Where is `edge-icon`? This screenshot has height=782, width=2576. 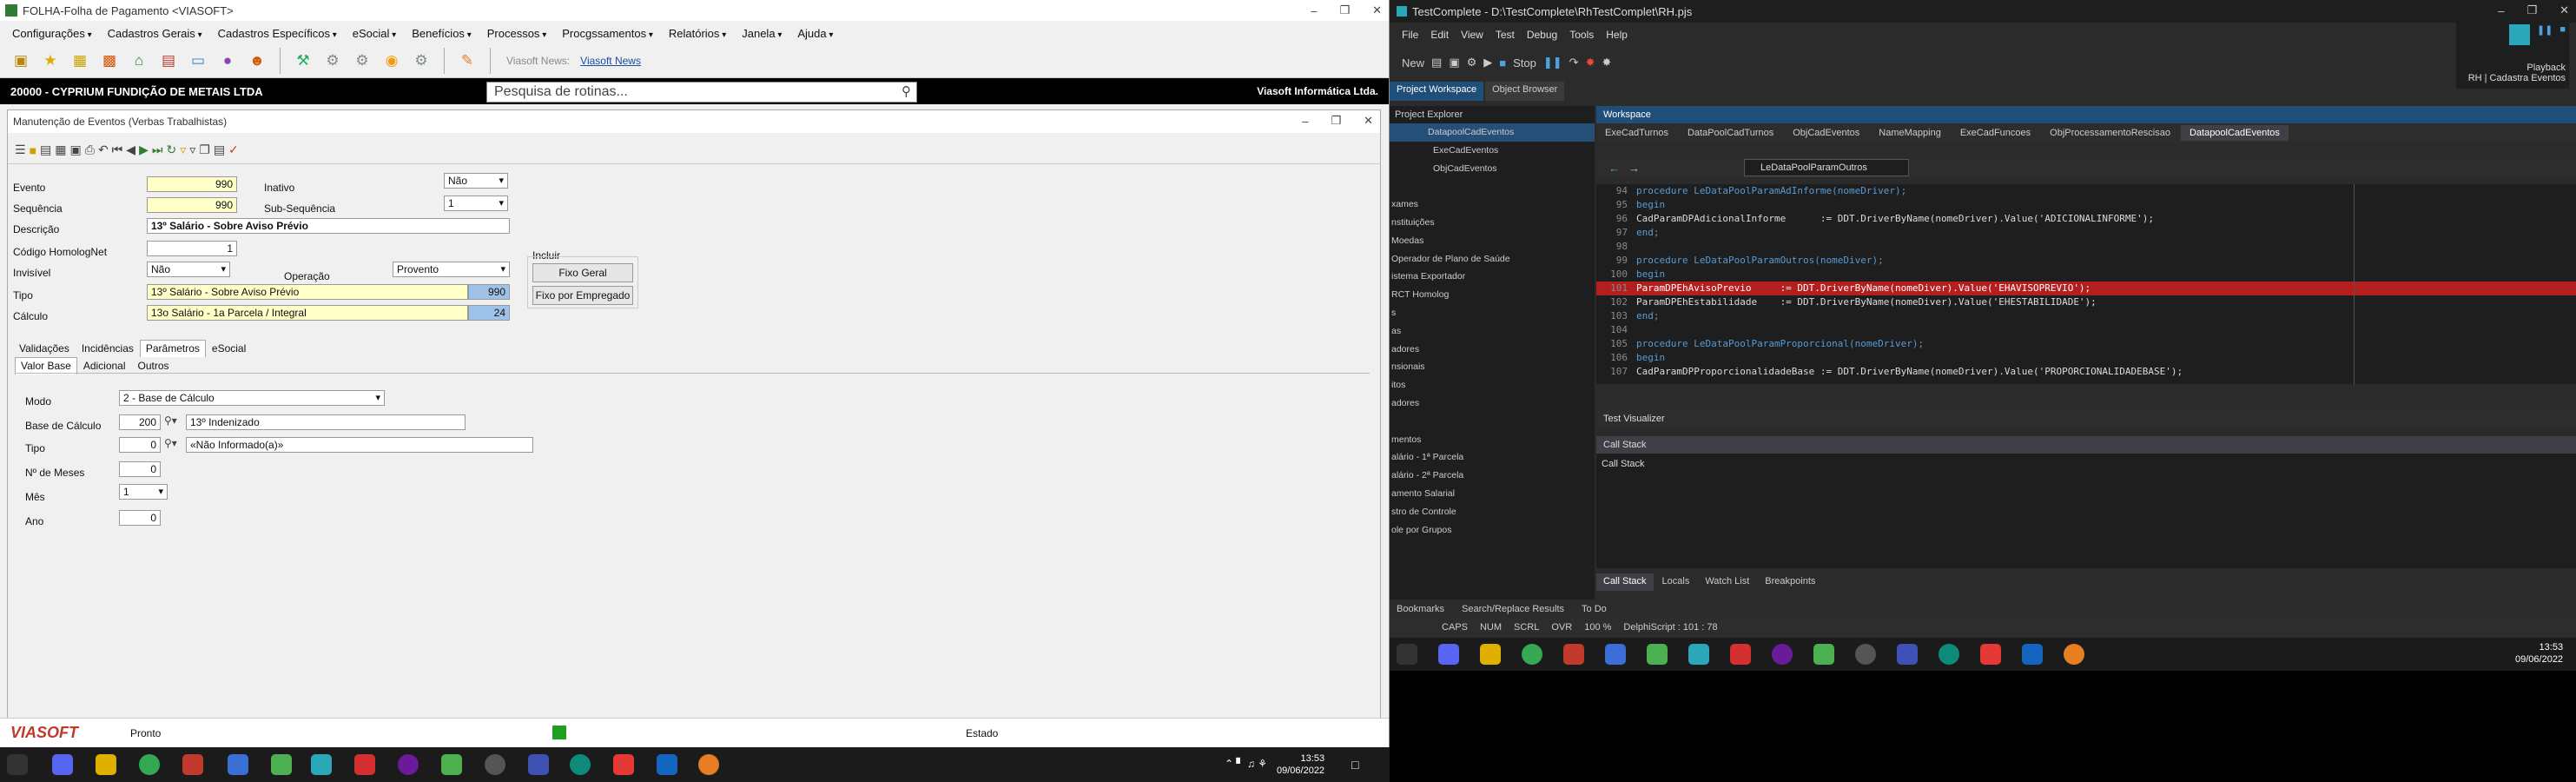 edge-icon is located at coordinates (1949, 654).